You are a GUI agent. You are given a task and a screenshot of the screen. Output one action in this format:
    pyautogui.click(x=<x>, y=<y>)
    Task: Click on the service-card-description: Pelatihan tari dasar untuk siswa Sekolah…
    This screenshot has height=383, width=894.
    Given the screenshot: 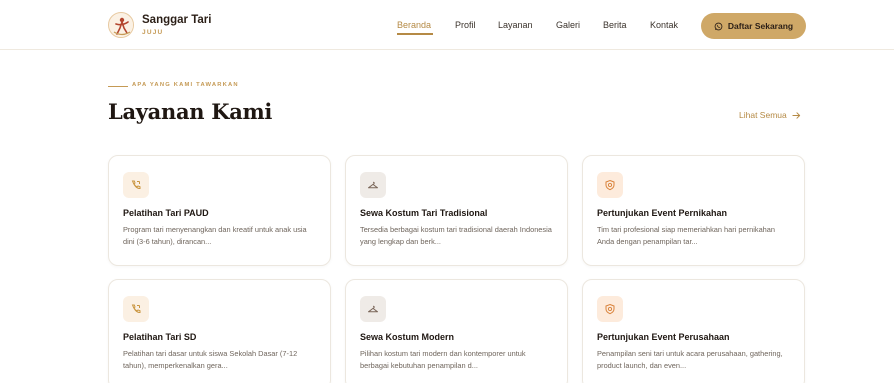 What is the action you would take?
    pyautogui.click(x=210, y=359)
    